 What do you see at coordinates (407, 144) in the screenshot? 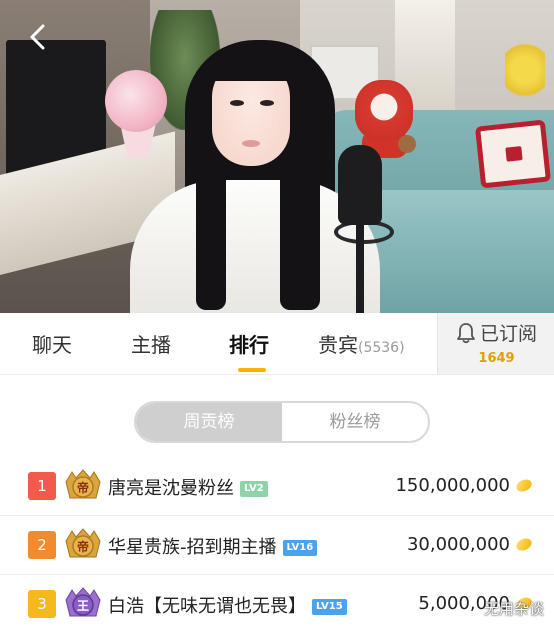
I see `teddy-bear` at bounding box center [407, 144].